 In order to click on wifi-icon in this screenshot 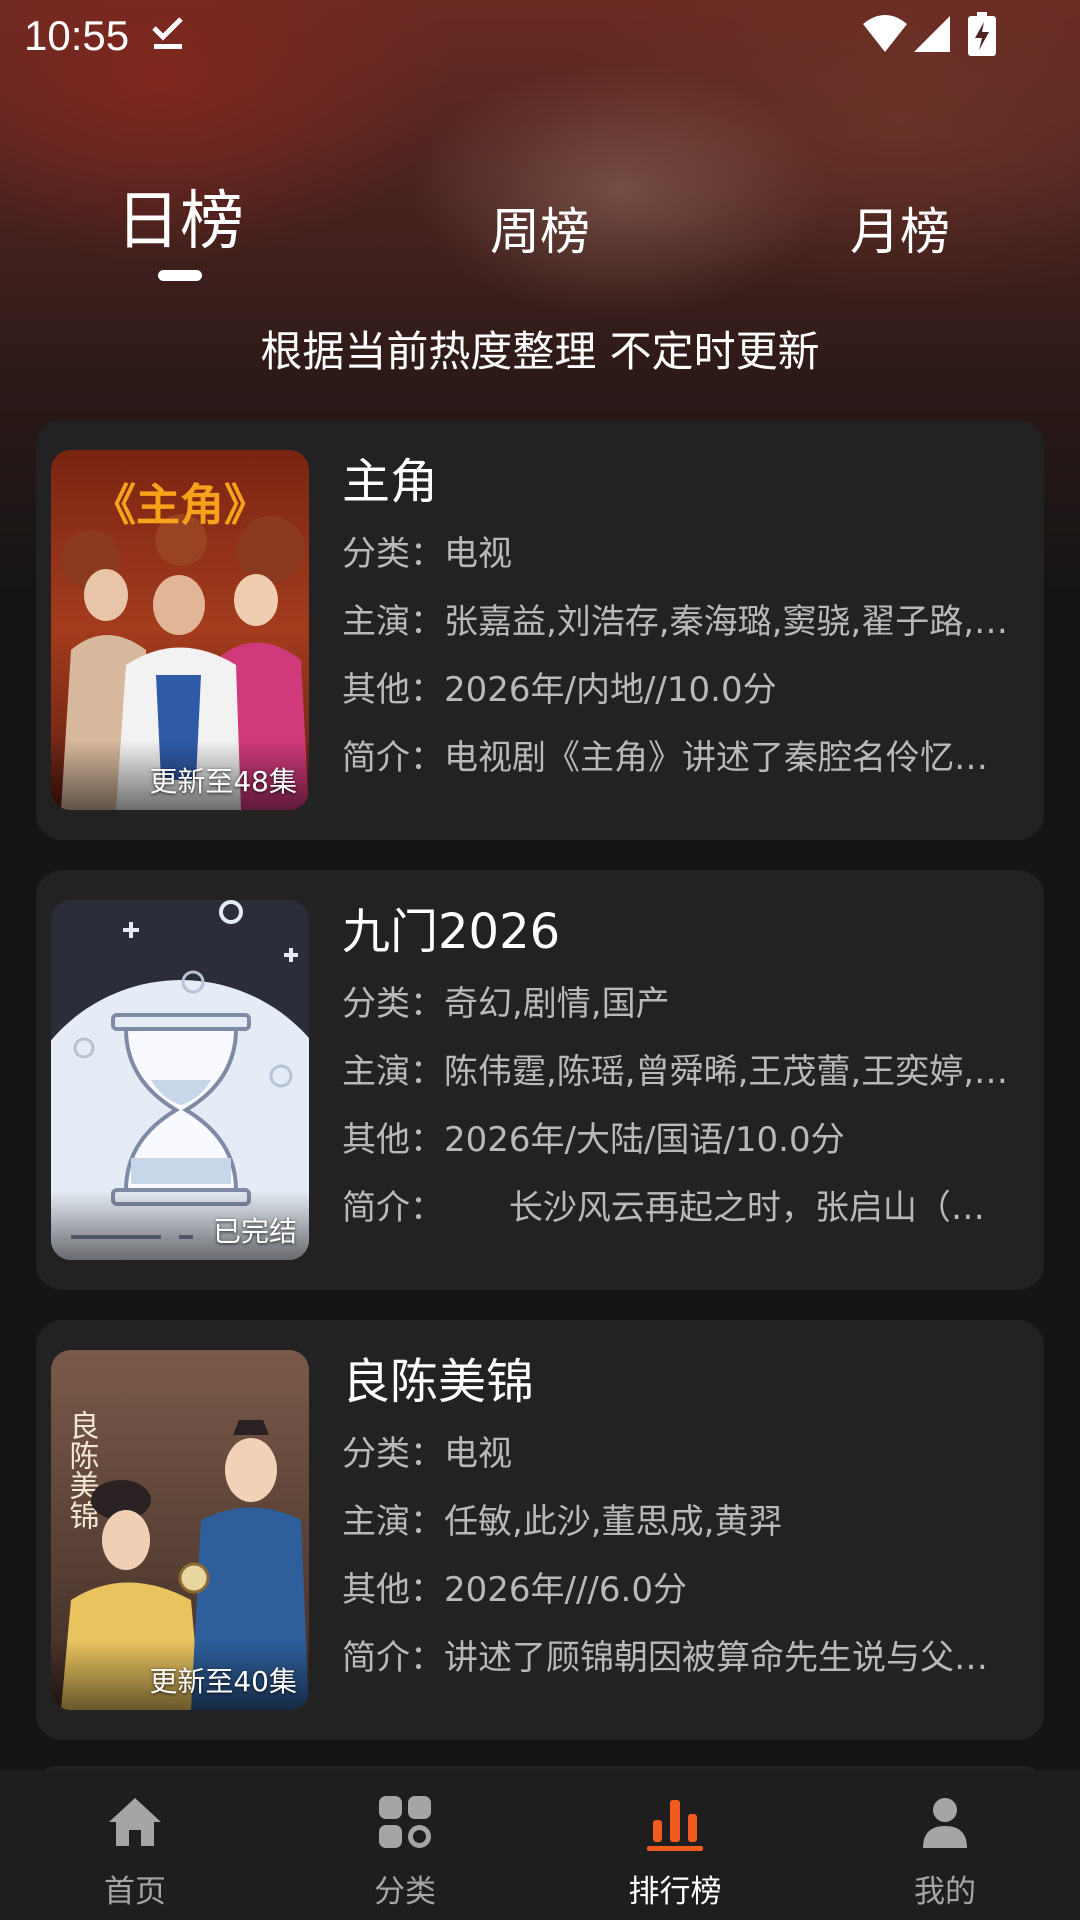, I will do `click(885, 36)`.